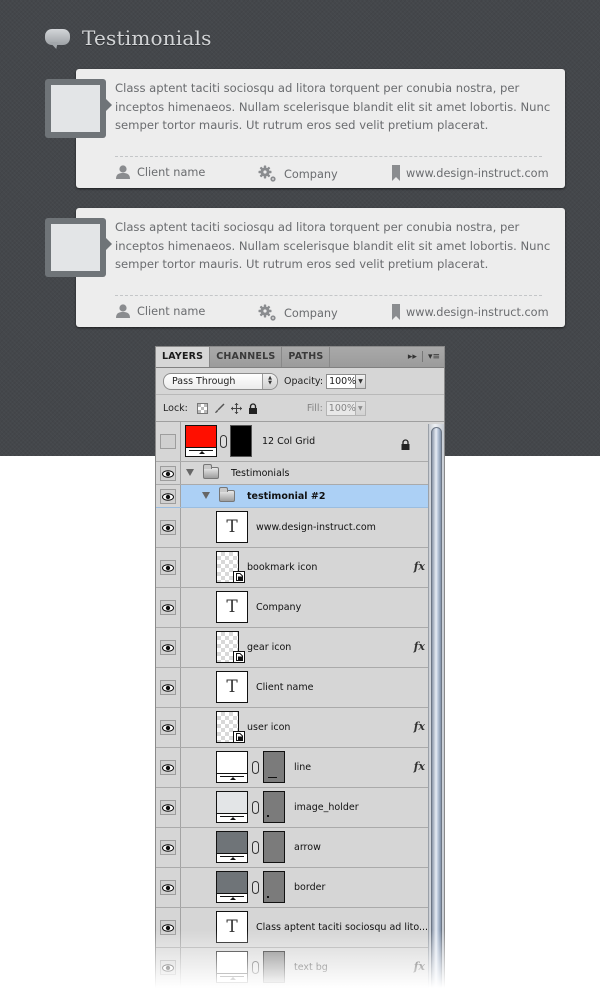 The width and height of the screenshot is (600, 998). I want to click on tab-paths: PATHS, so click(306, 357).